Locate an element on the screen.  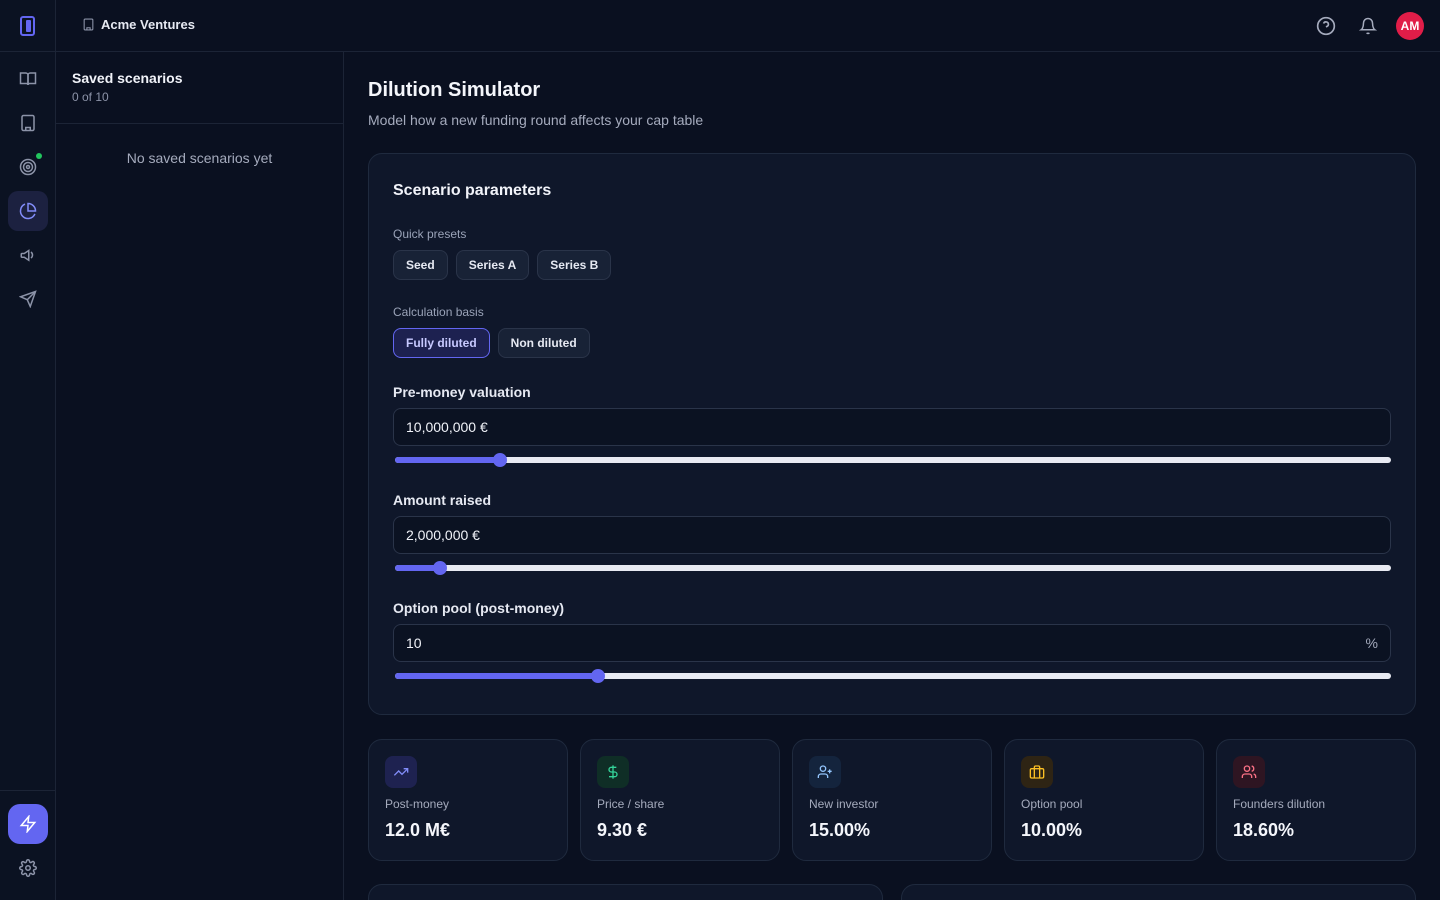
bottom-cards is located at coordinates (892, 892).